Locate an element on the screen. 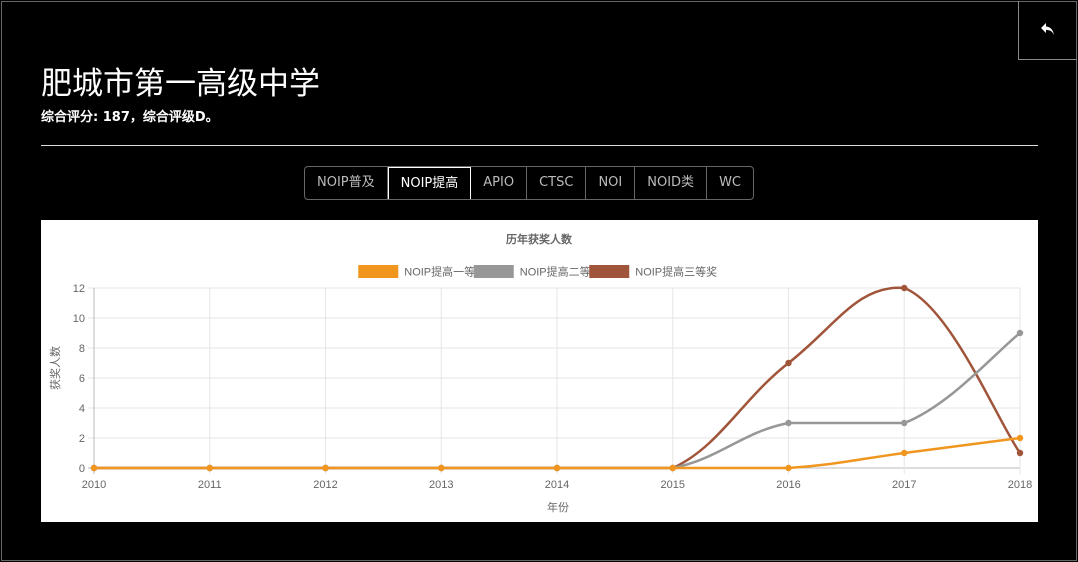 The width and height of the screenshot is (1078, 562). tab-wc: WC is located at coordinates (730, 183).